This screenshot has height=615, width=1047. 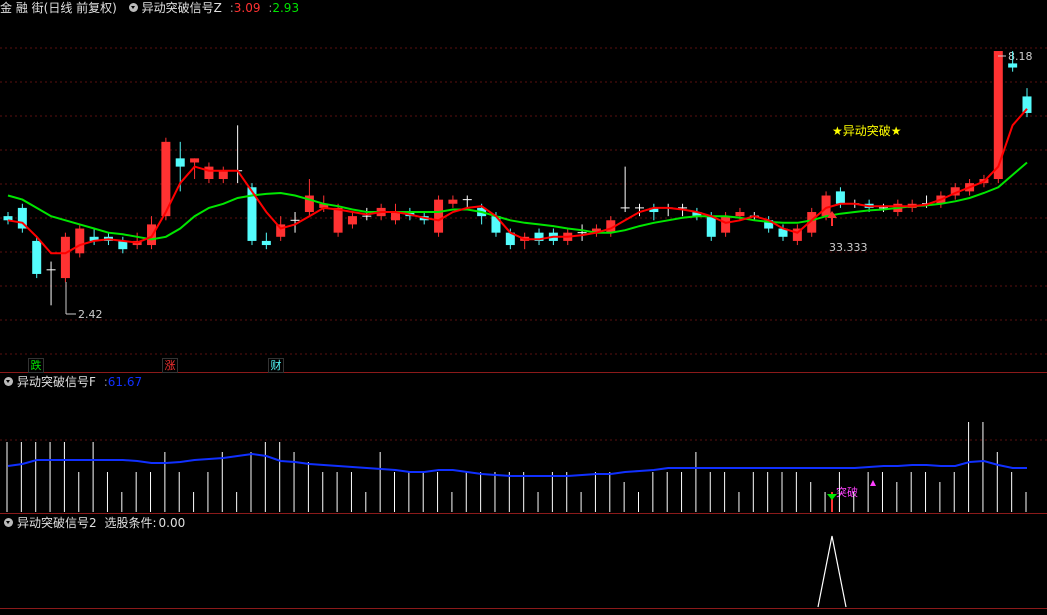 I want to click on ma-slow-line, so click(x=517, y=201).